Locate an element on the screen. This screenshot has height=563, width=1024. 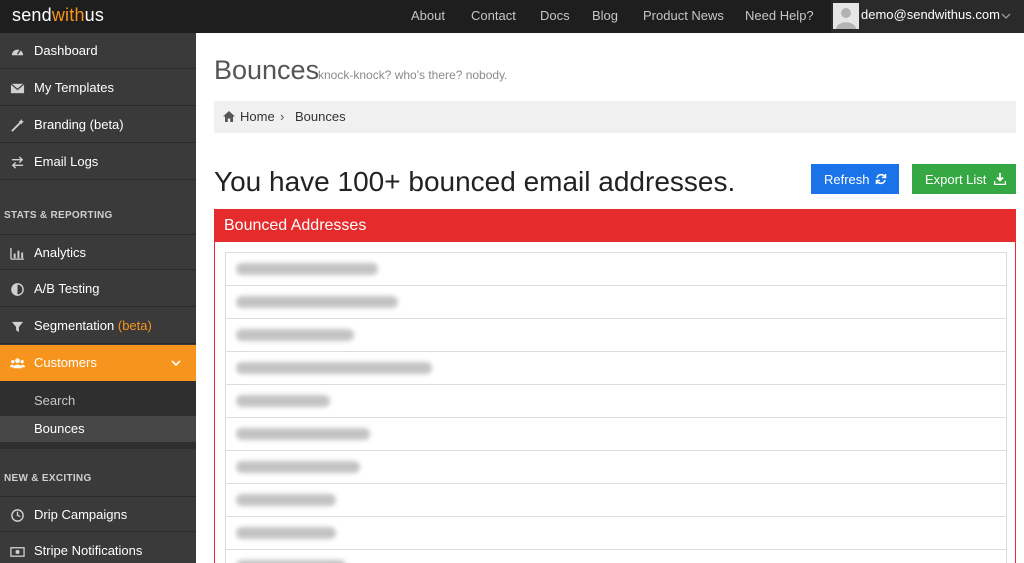
clock-icon is located at coordinates (17, 515).